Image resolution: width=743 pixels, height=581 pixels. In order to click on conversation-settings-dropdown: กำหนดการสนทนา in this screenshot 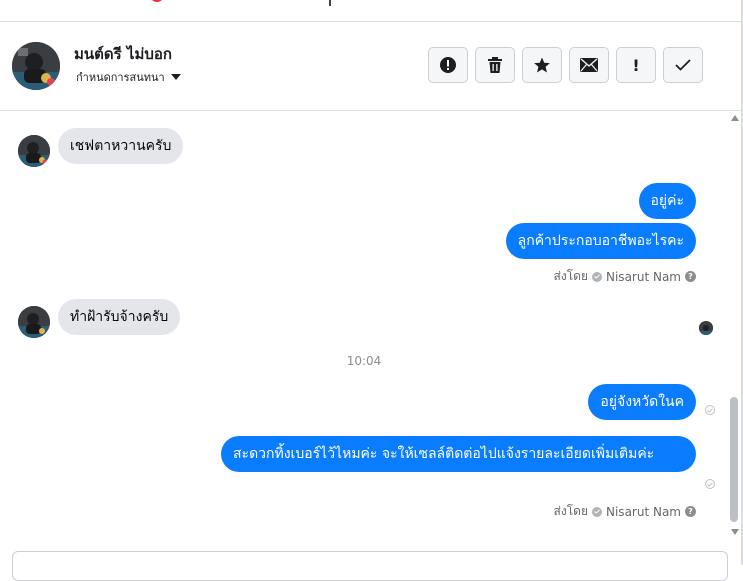, I will do `click(128, 77)`.